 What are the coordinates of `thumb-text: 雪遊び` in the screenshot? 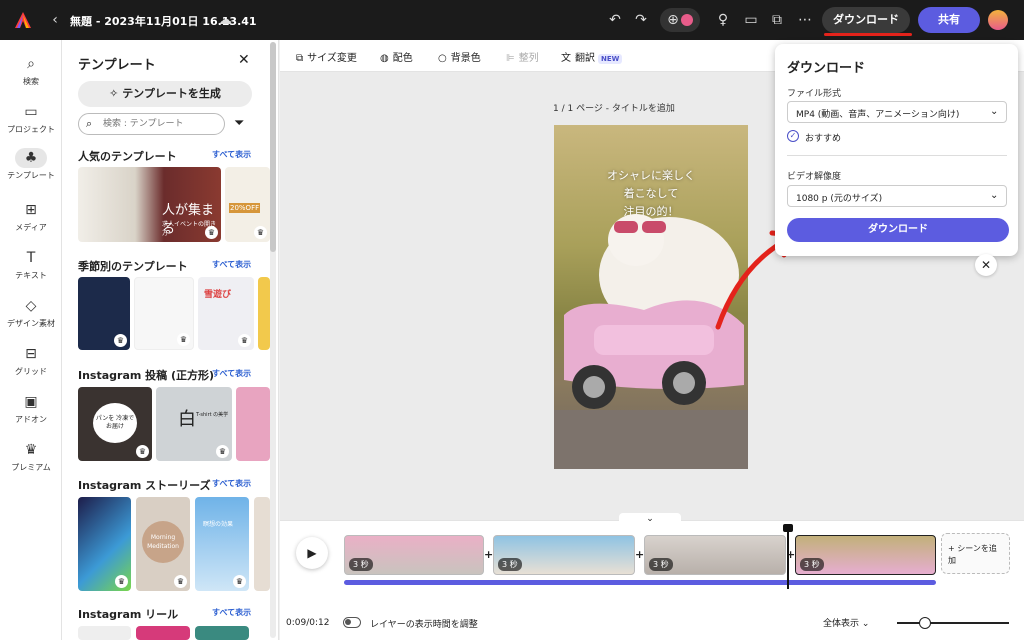 It's located at (218, 295).